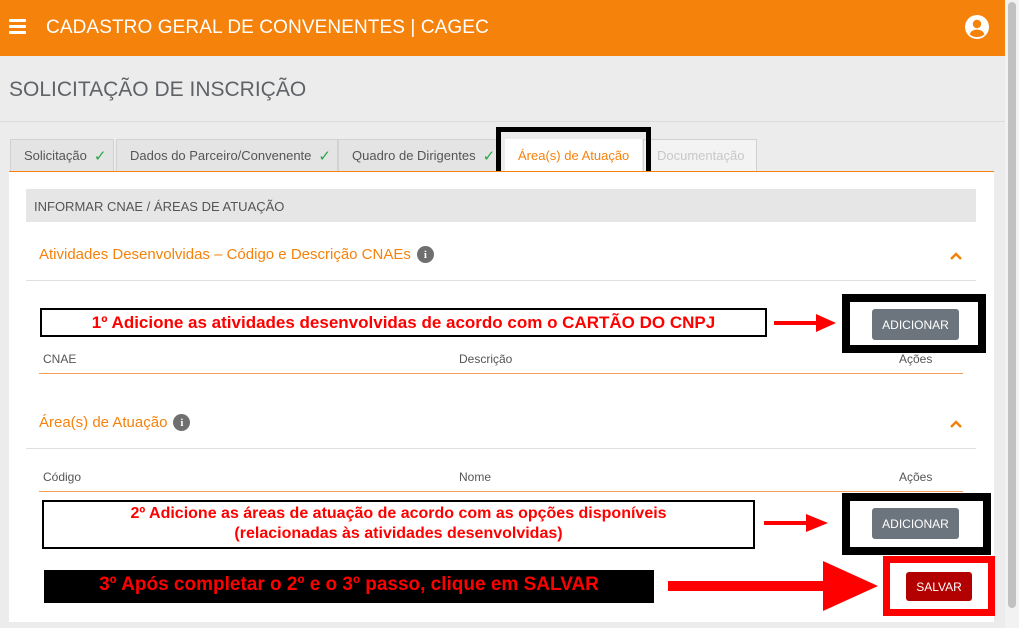  I want to click on areas-section-title: Área(s) de Atuação i, so click(115, 422).